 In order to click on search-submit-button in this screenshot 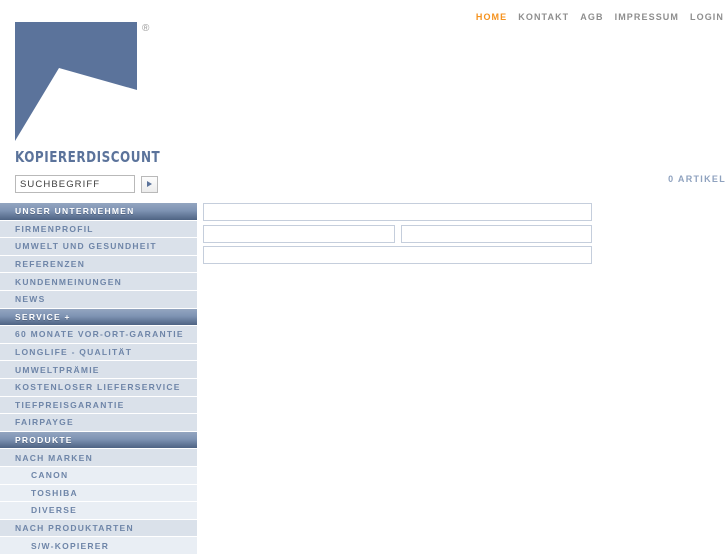, I will do `click(149, 184)`.